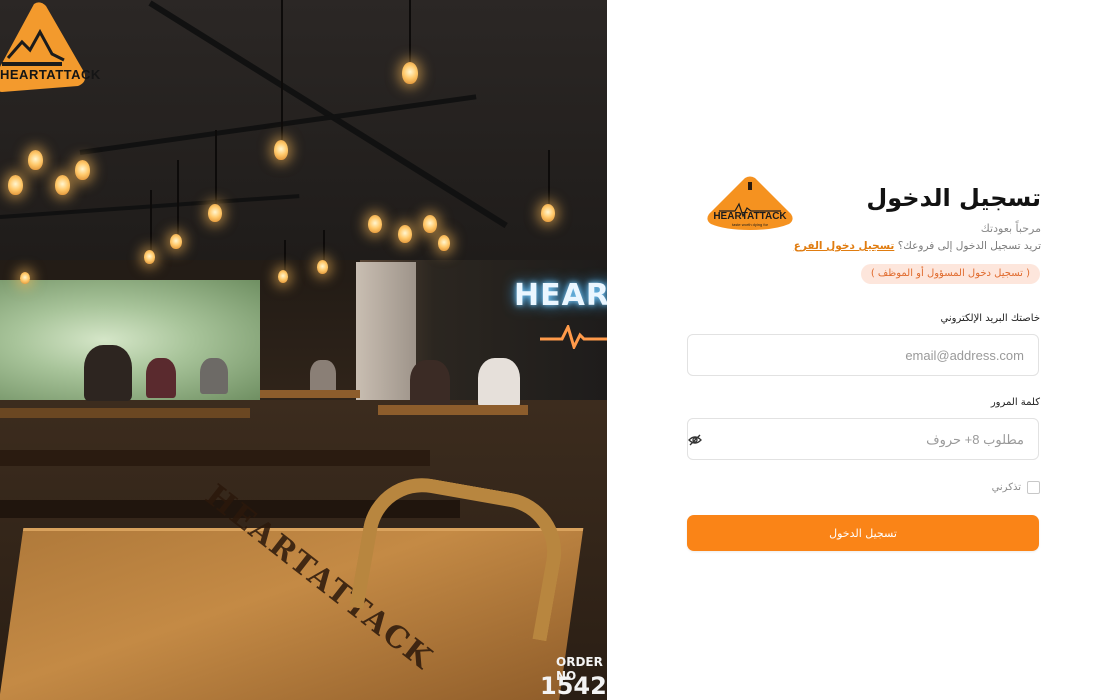 Image resolution: width=1120 pixels, height=700 pixels. What do you see at coordinates (50, 74) in the screenshot?
I see `brand-badge-text: HEARTATTACK` at bounding box center [50, 74].